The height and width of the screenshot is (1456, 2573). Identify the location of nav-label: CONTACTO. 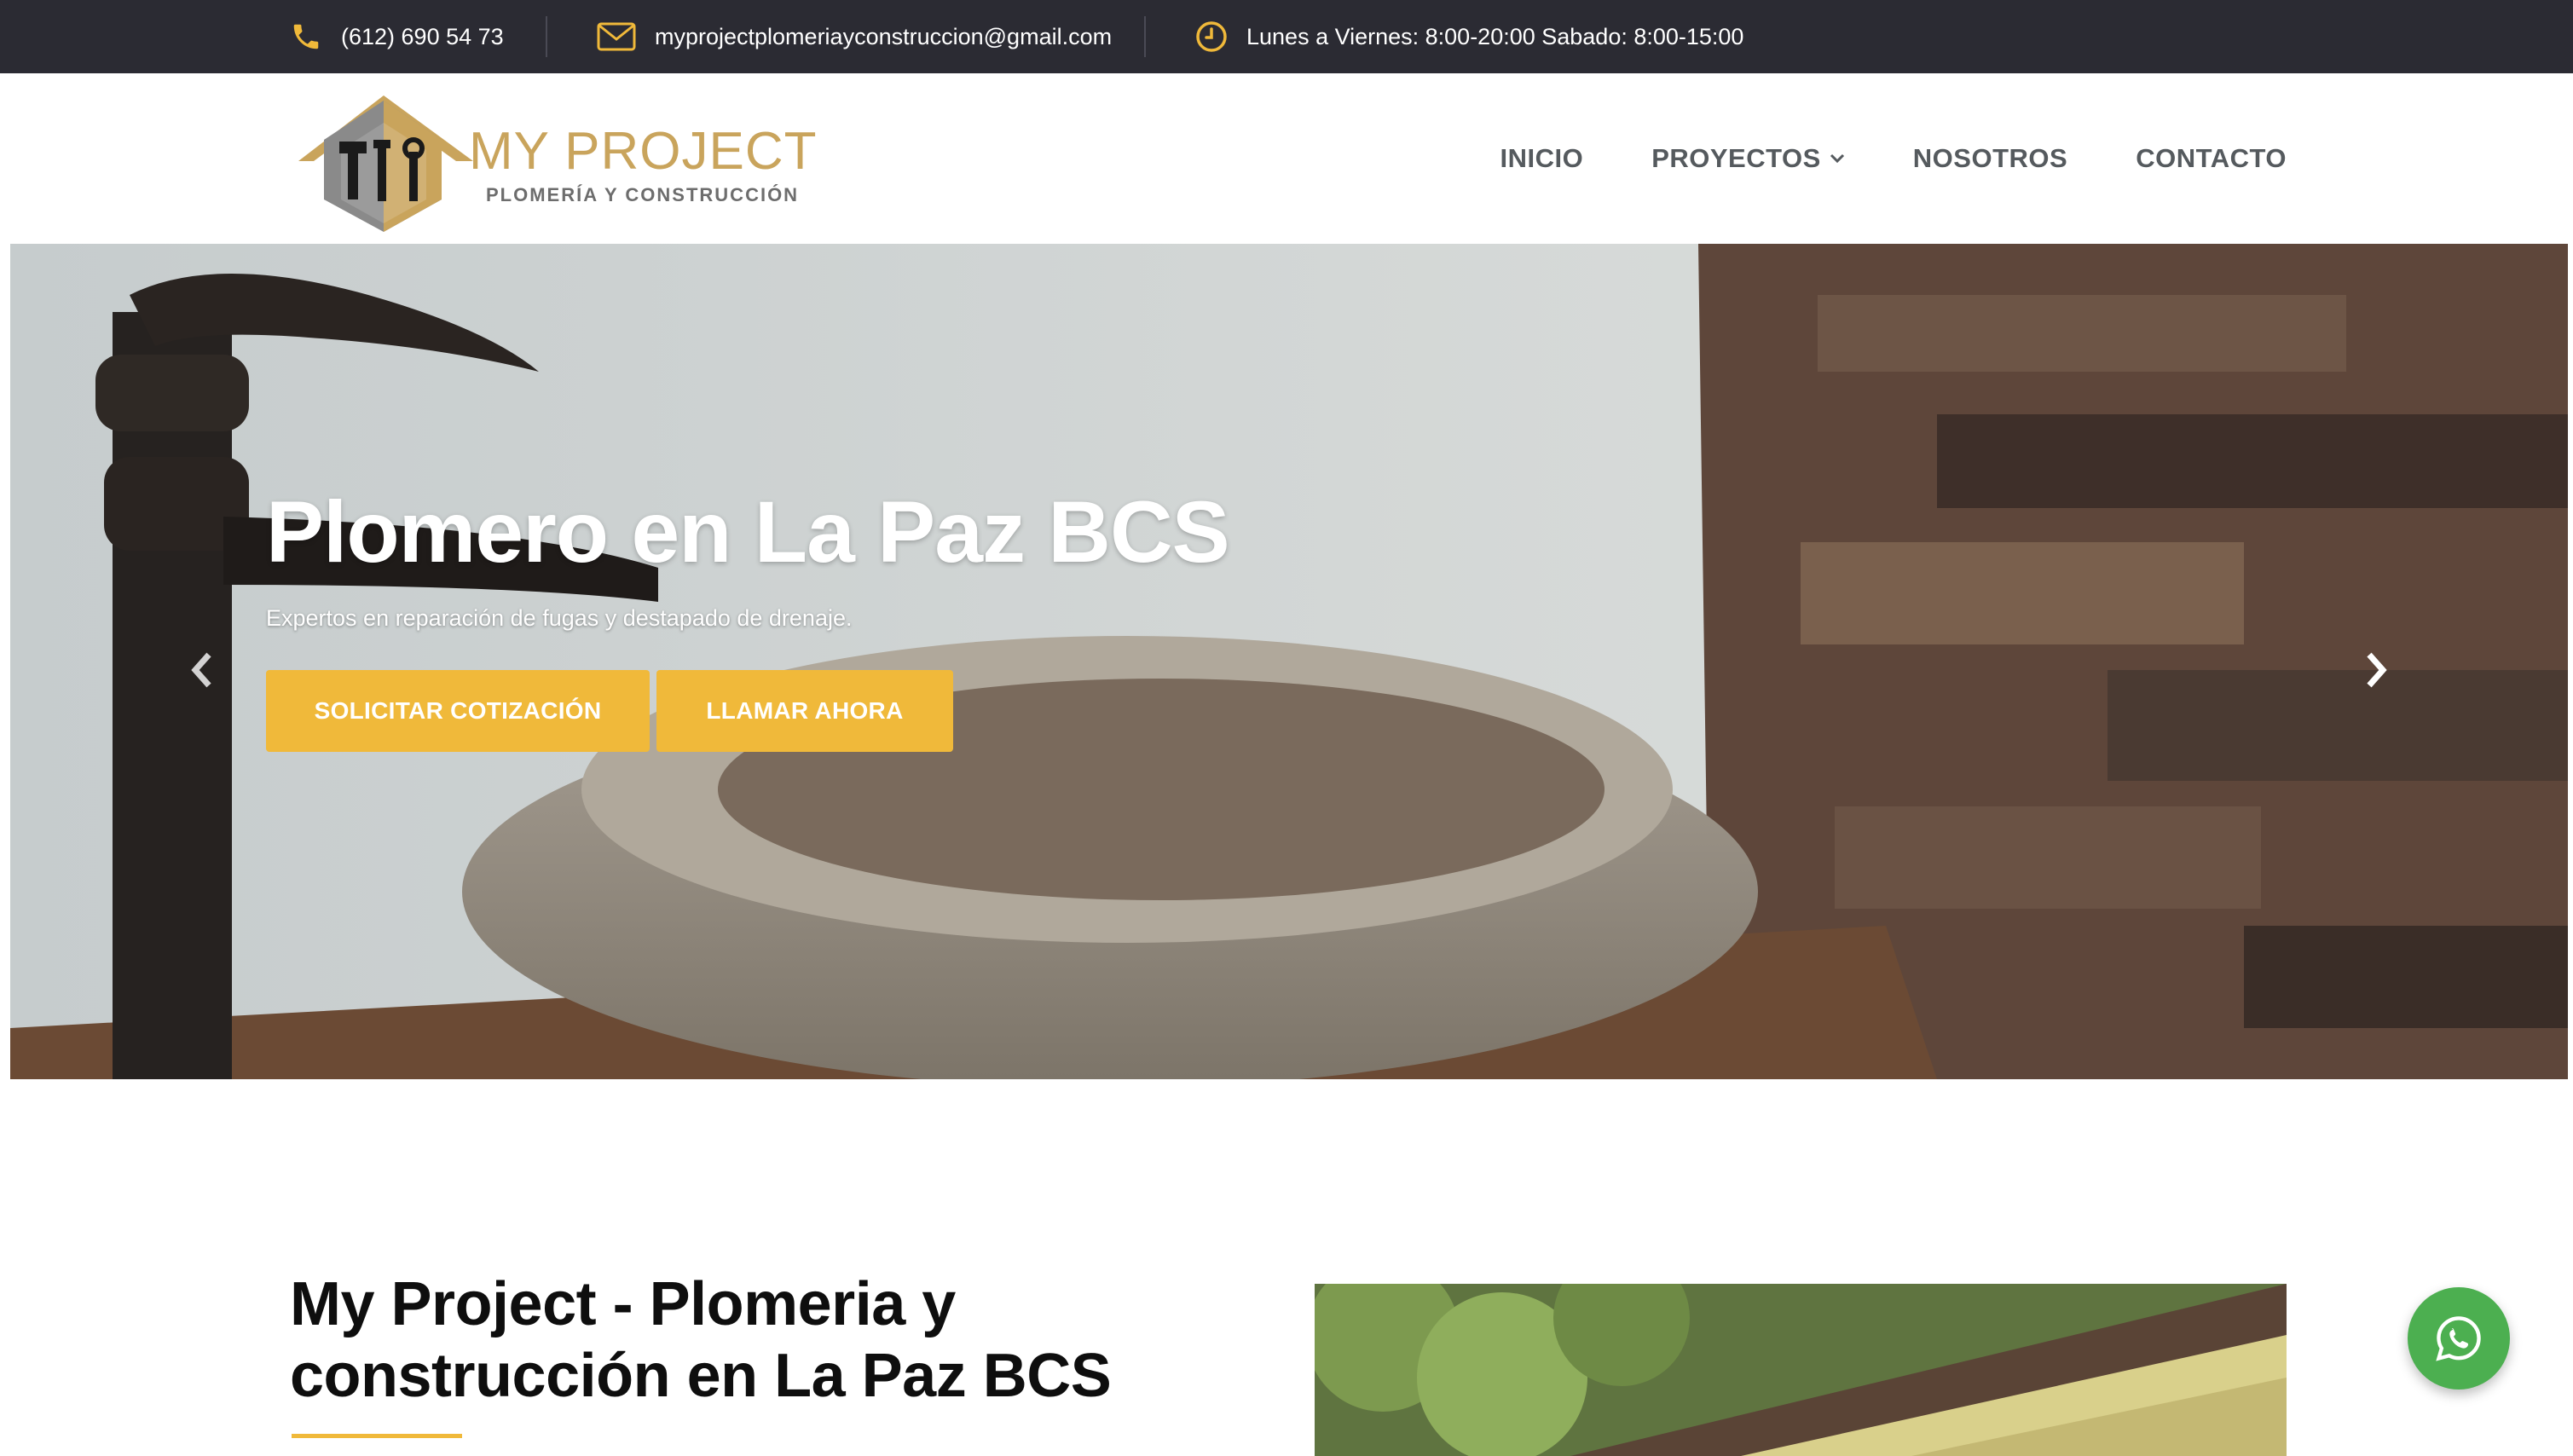
(2211, 158).